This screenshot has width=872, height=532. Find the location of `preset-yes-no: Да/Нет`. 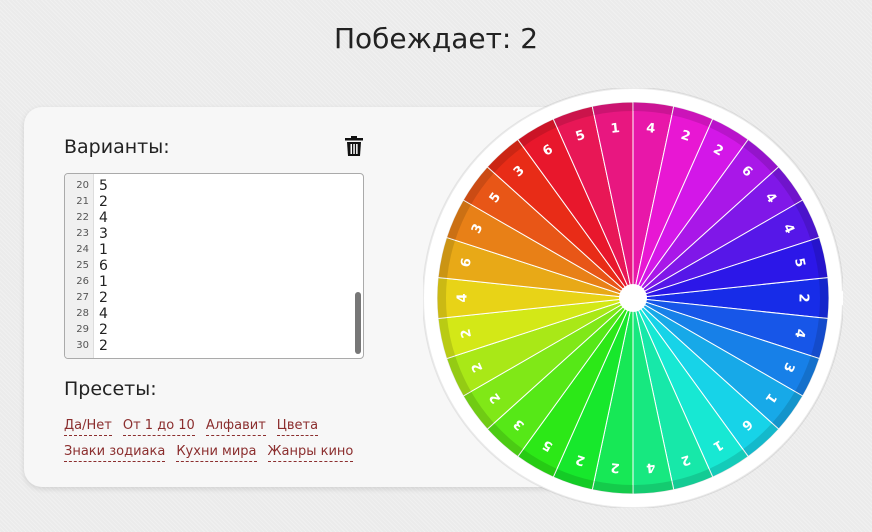

preset-yes-no: Да/Нет is located at coordinates (88, 427).